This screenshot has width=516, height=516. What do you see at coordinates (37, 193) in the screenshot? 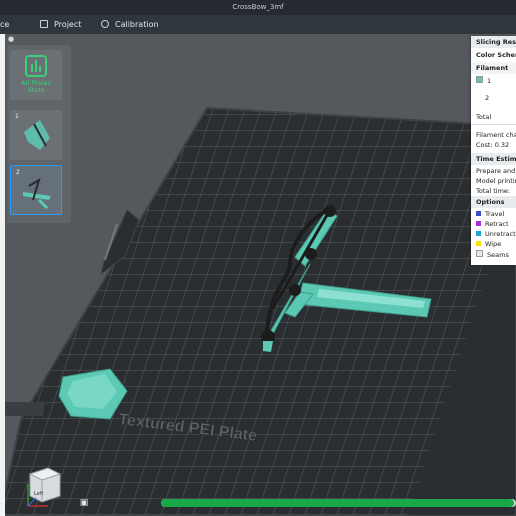
I see `plate-2-preview` at bounding box center [37, 193].